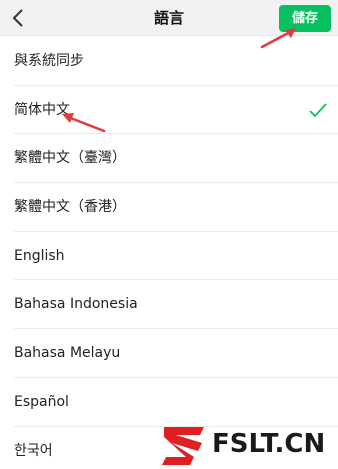 Image resolution: width=338 pixels, height=469 pixels. I want to click on language-label: 繁體中文（臺灣）, so click(70, 158).